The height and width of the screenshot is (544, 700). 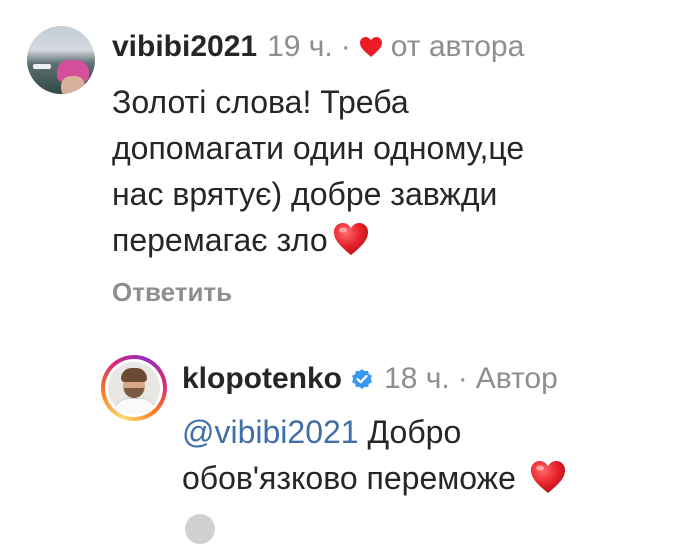 I want to click on reply-time: 18 ч., so click(x=417, y=378).